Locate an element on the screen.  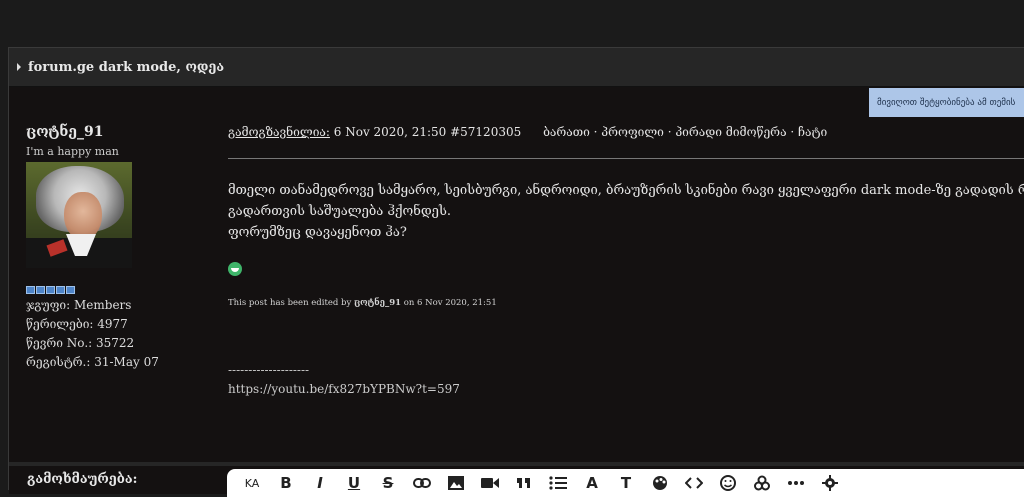
expand-arrow-icon is located at coordinates (19, 67).